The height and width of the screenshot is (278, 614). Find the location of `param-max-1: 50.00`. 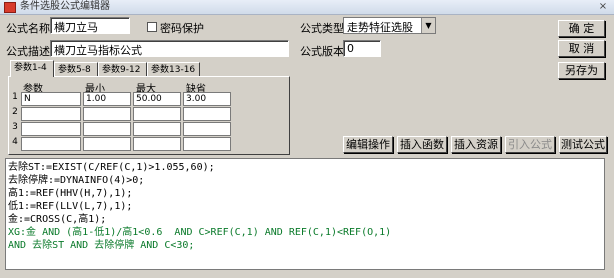

param-max-1: 50.00 is located at coordinates (157, 99).